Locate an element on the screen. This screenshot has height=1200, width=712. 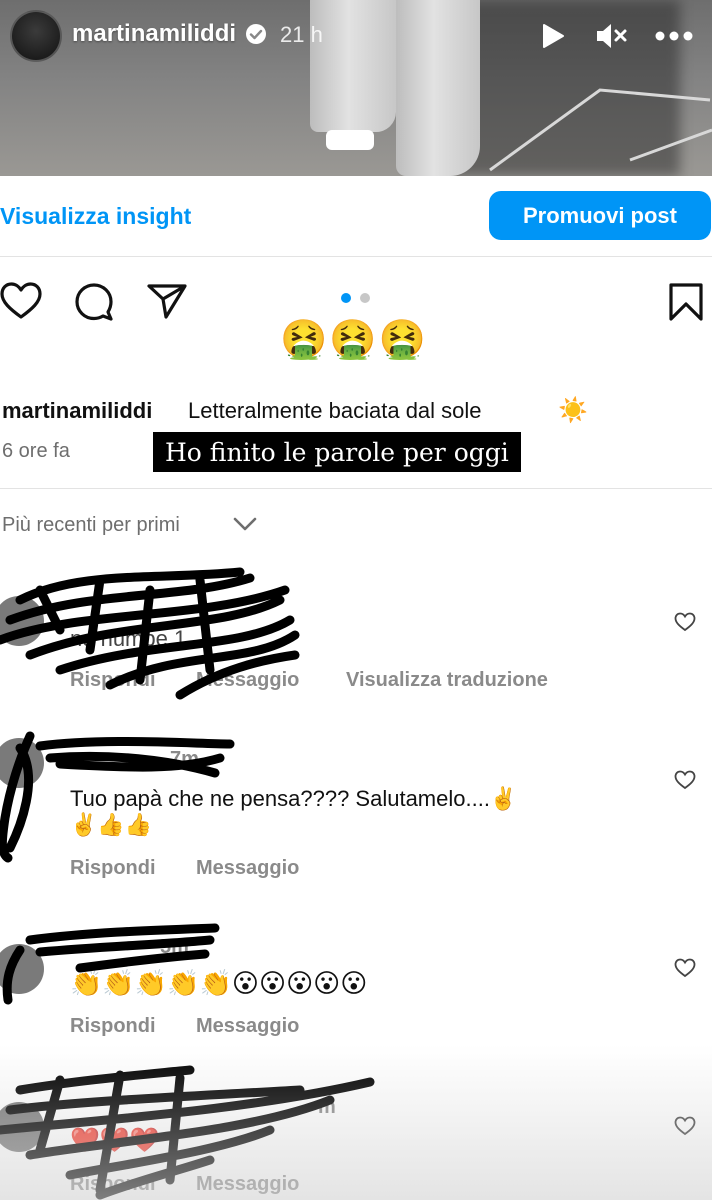
story-overlay-text: Ho finito le parole per oggi is located at coordinates (337, 452).